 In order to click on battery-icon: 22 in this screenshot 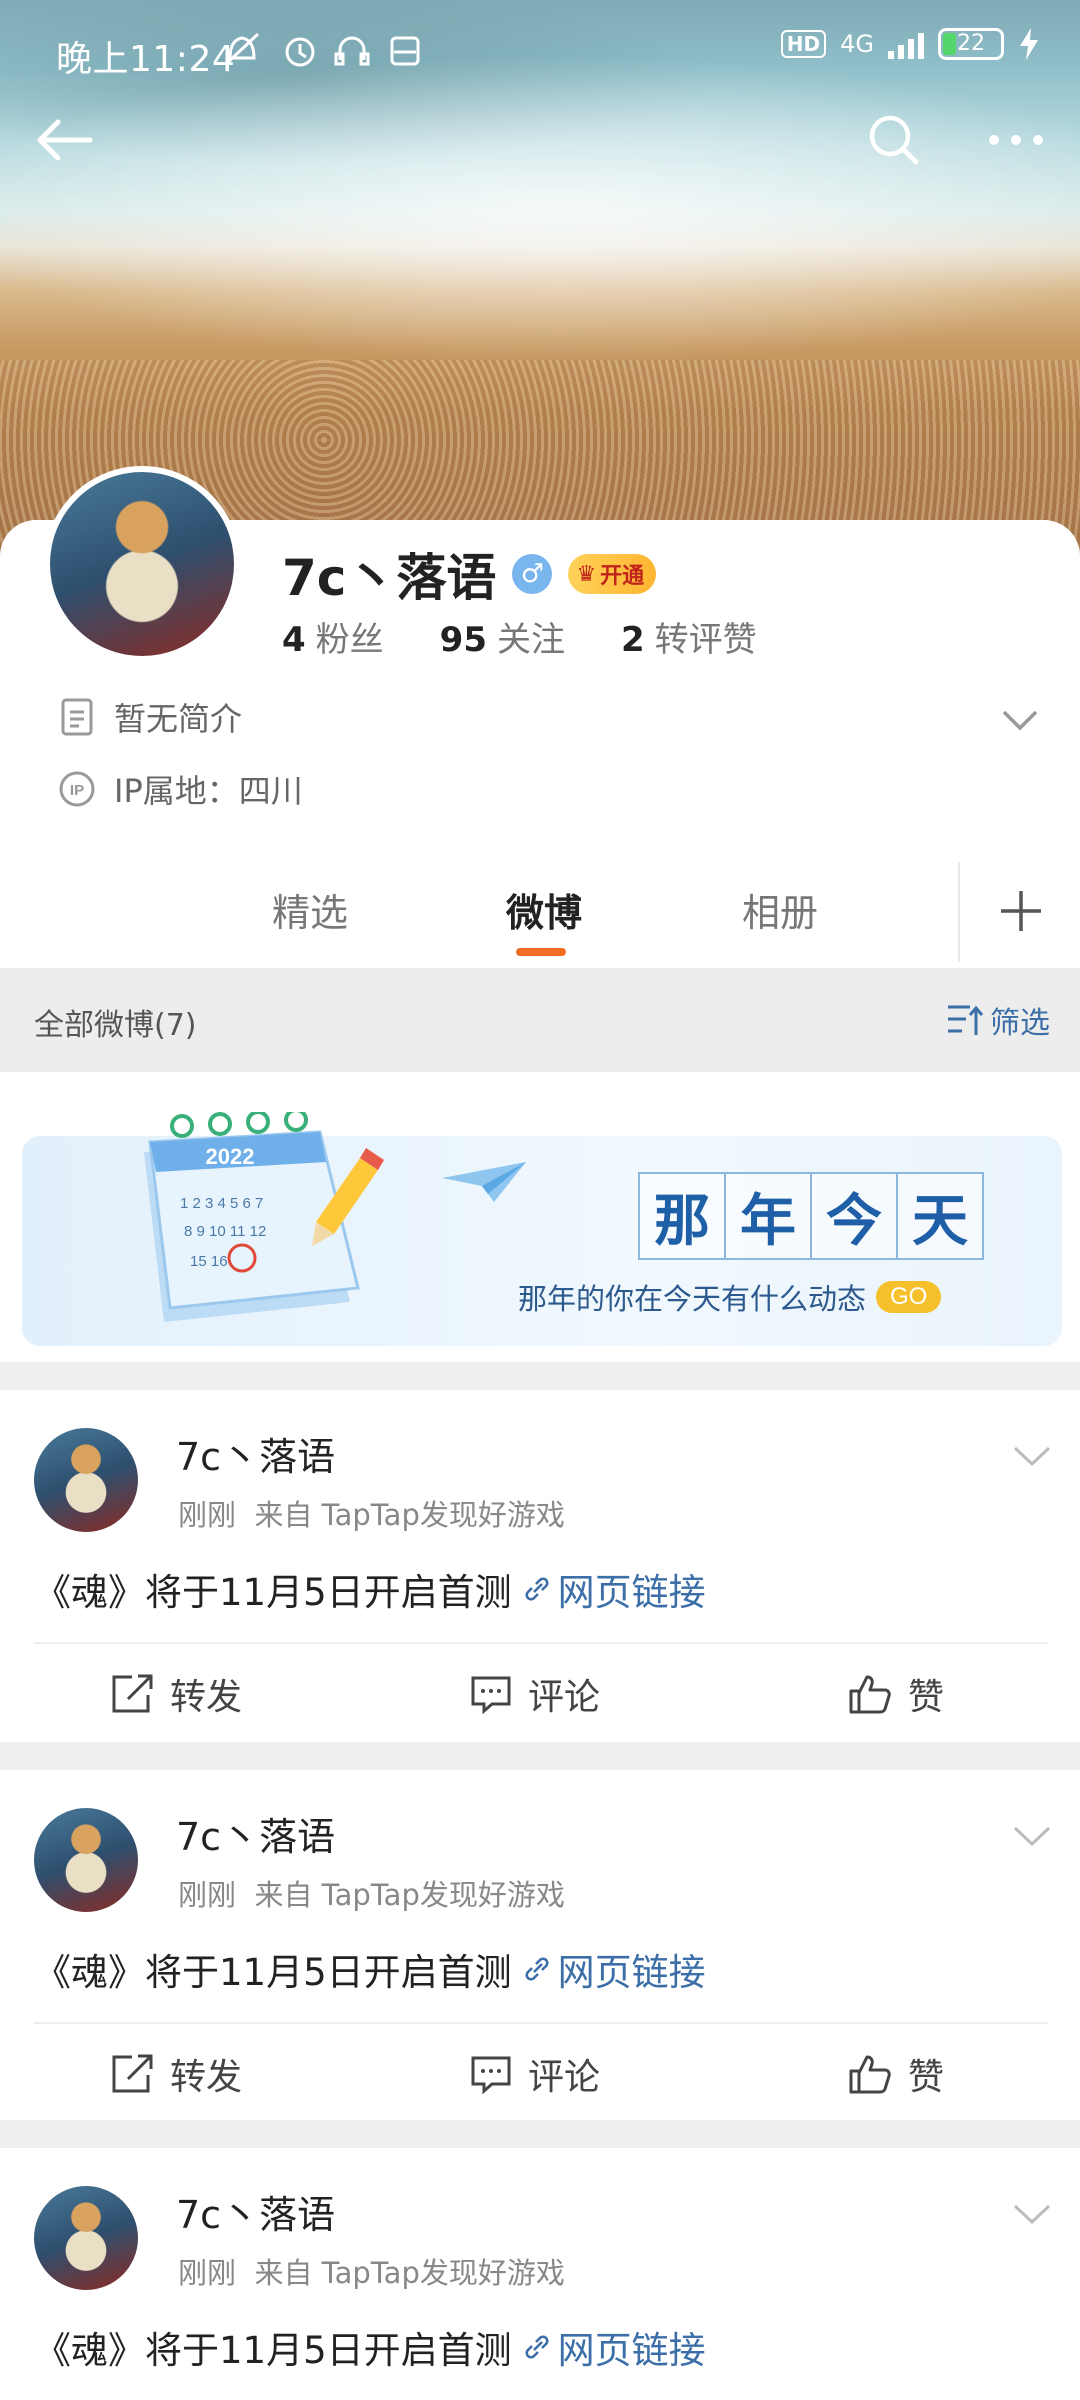, I will do `click(971, 44)`.